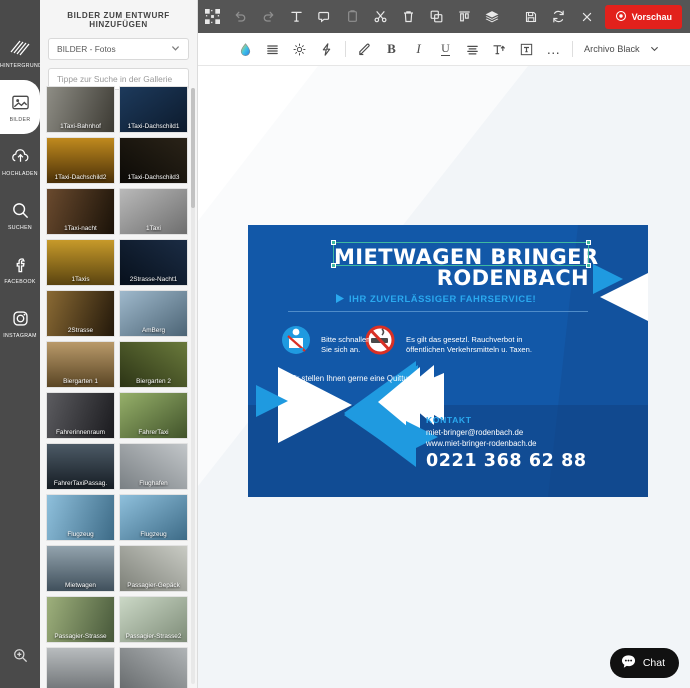 The image size is (690, 688). Describe the element at coordinates (153, 211) in the screenshot. I see `gallery-thumbnail: 1Taxi` at that location.